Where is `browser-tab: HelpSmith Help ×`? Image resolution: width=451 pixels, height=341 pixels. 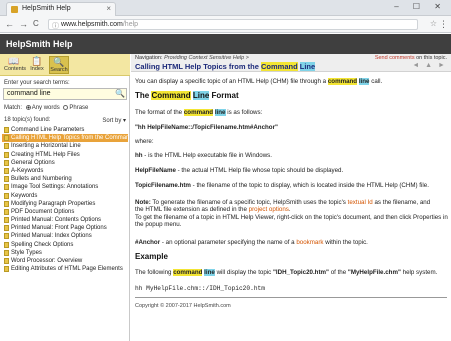
browser-tab: HelpSmith Help × is located at coordinates (61, 9).